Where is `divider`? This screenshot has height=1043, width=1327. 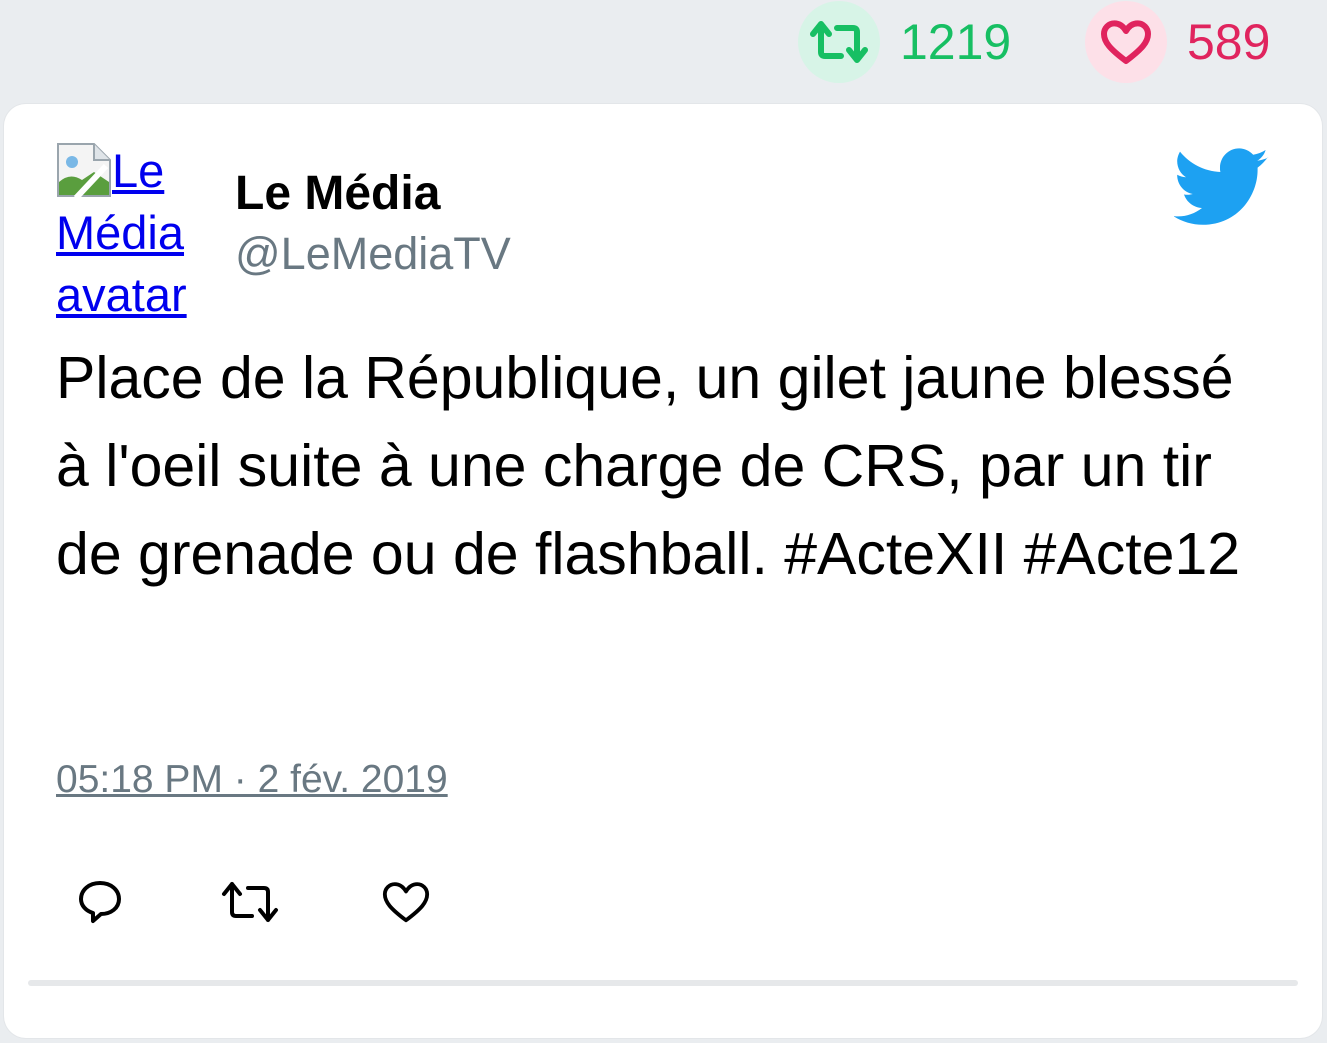 divider is located at coordinates (663, 983).